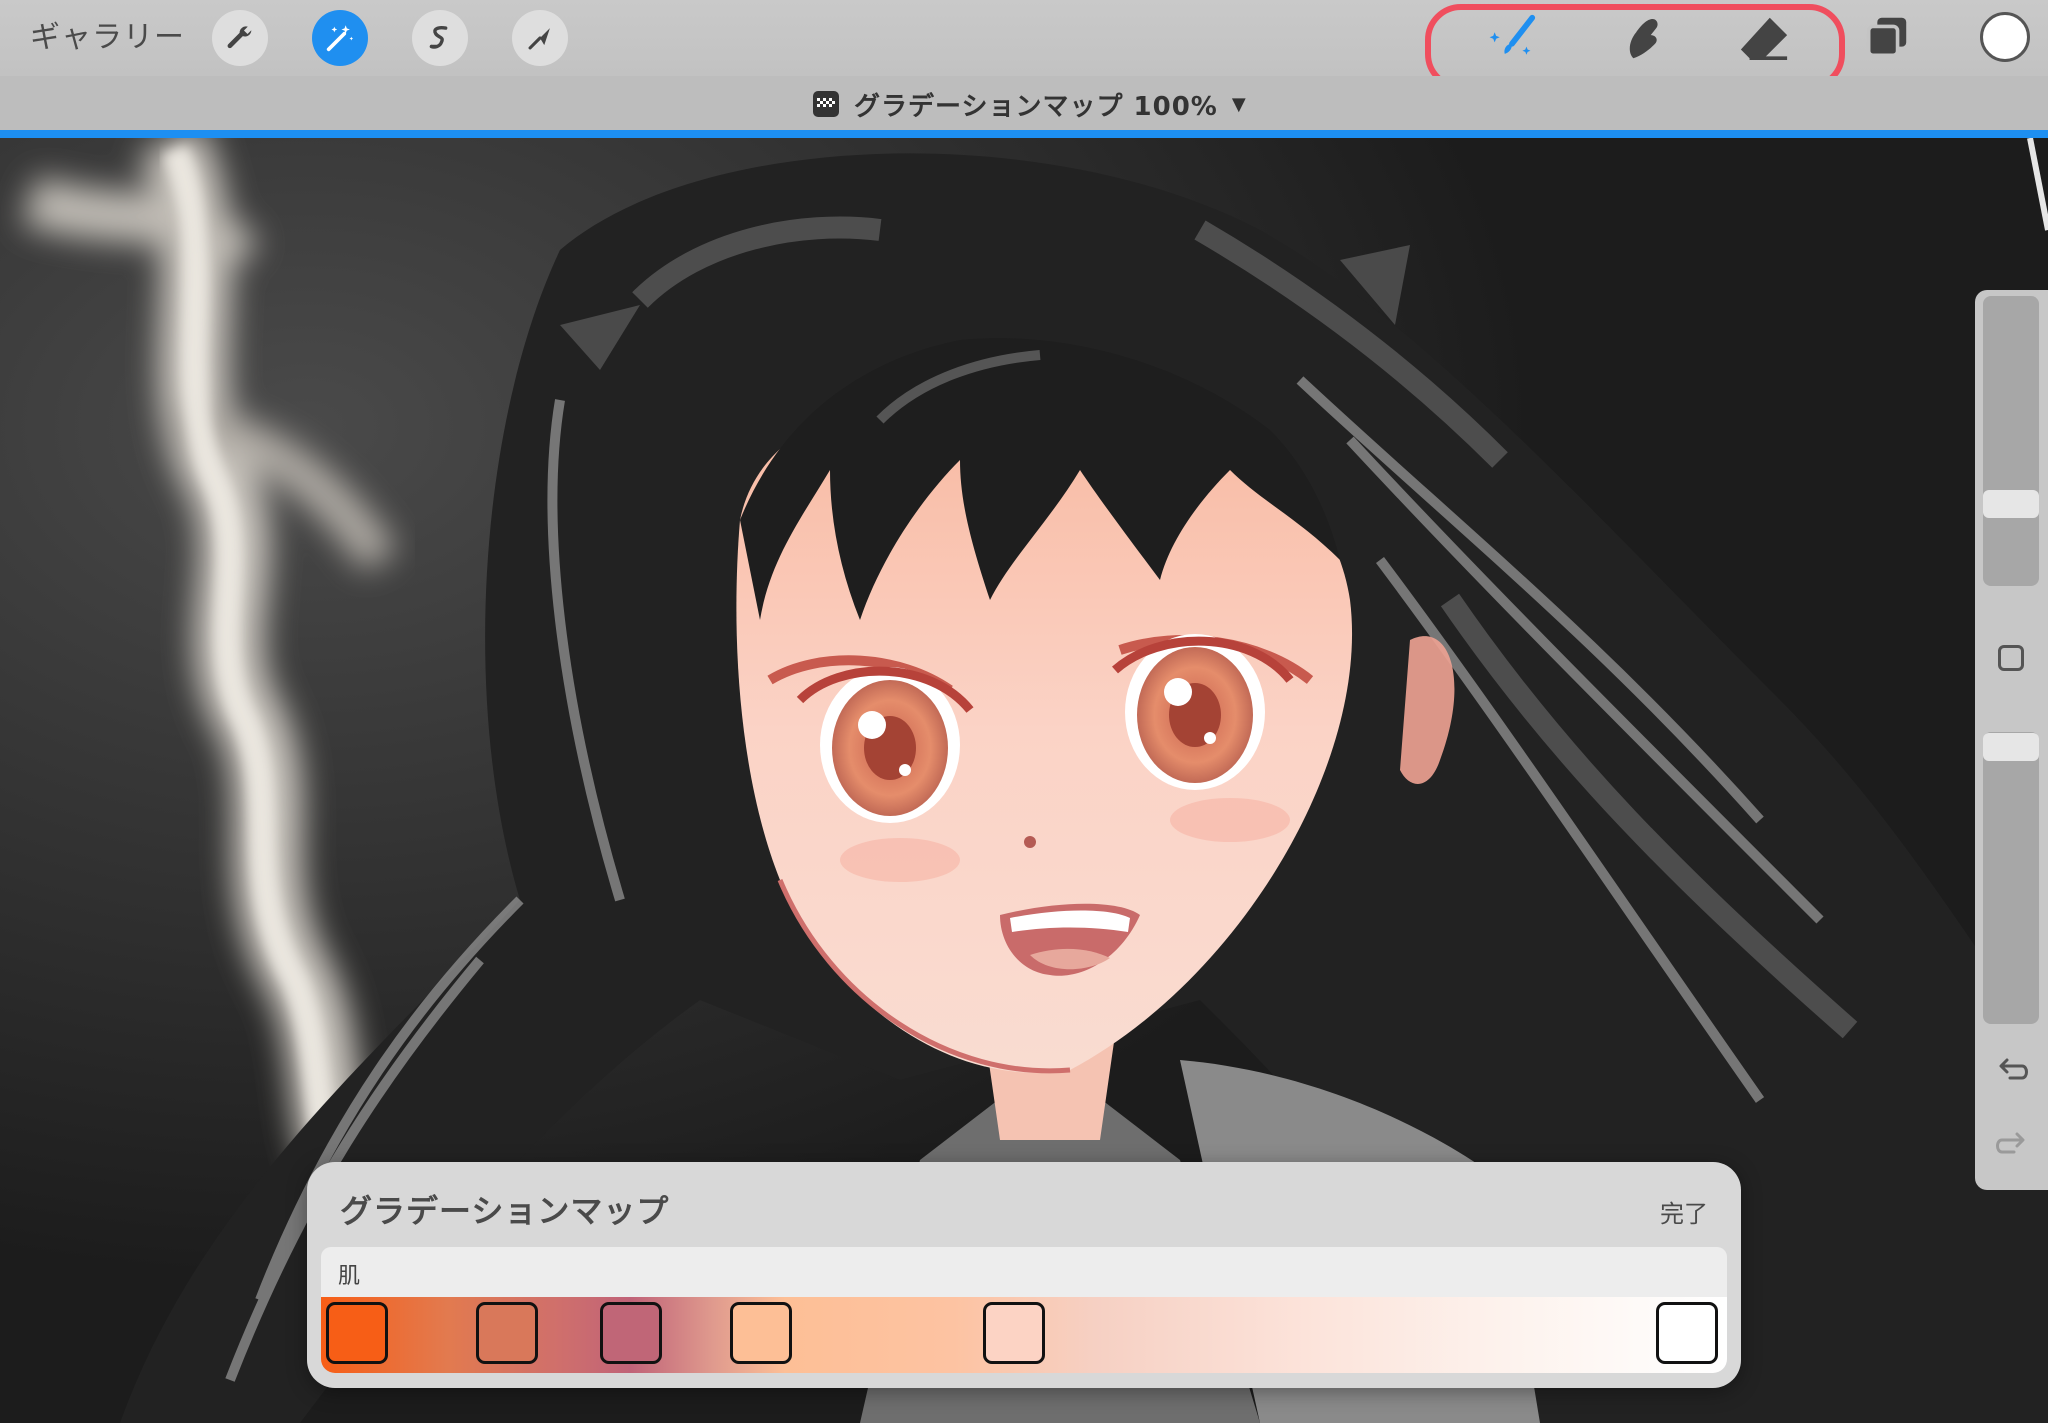  I want to click on brush-size-thumb, so click(2011, 504).